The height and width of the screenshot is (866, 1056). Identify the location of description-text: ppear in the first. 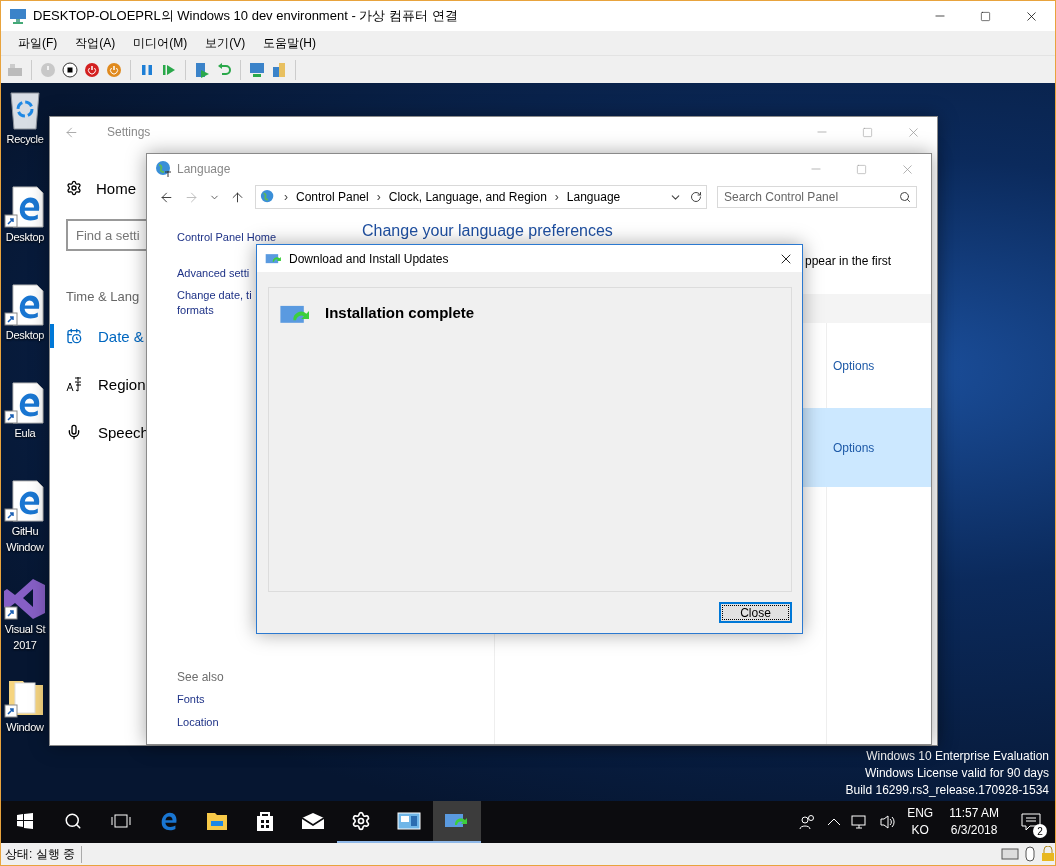
(849, 261).